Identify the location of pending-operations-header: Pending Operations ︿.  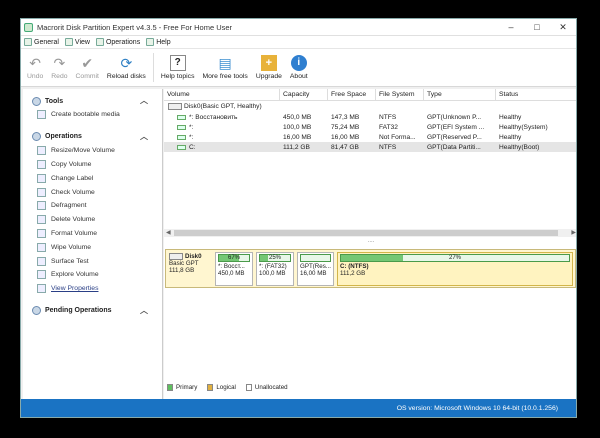
(92, 311).